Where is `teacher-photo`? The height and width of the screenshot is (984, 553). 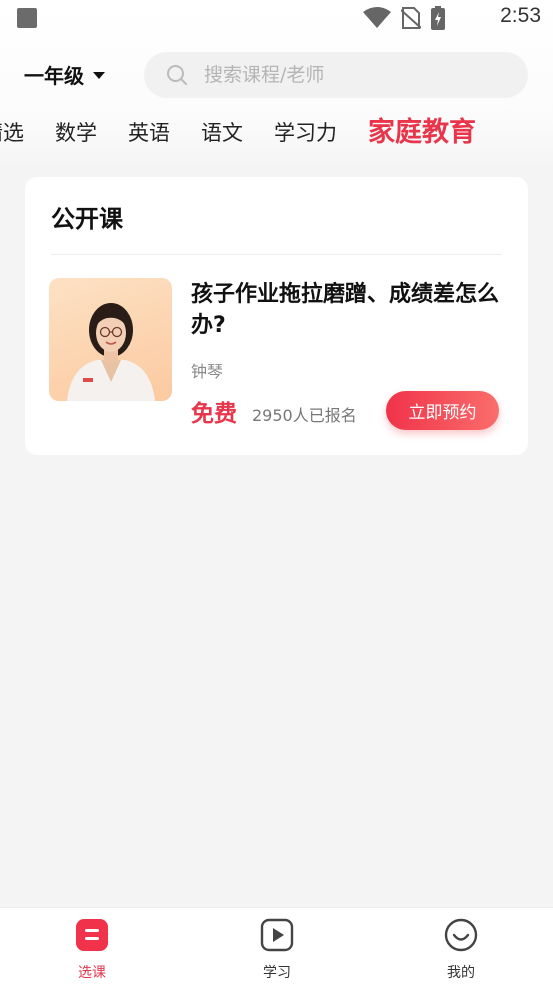
teacher-photo is located at coordinates (110, 339).